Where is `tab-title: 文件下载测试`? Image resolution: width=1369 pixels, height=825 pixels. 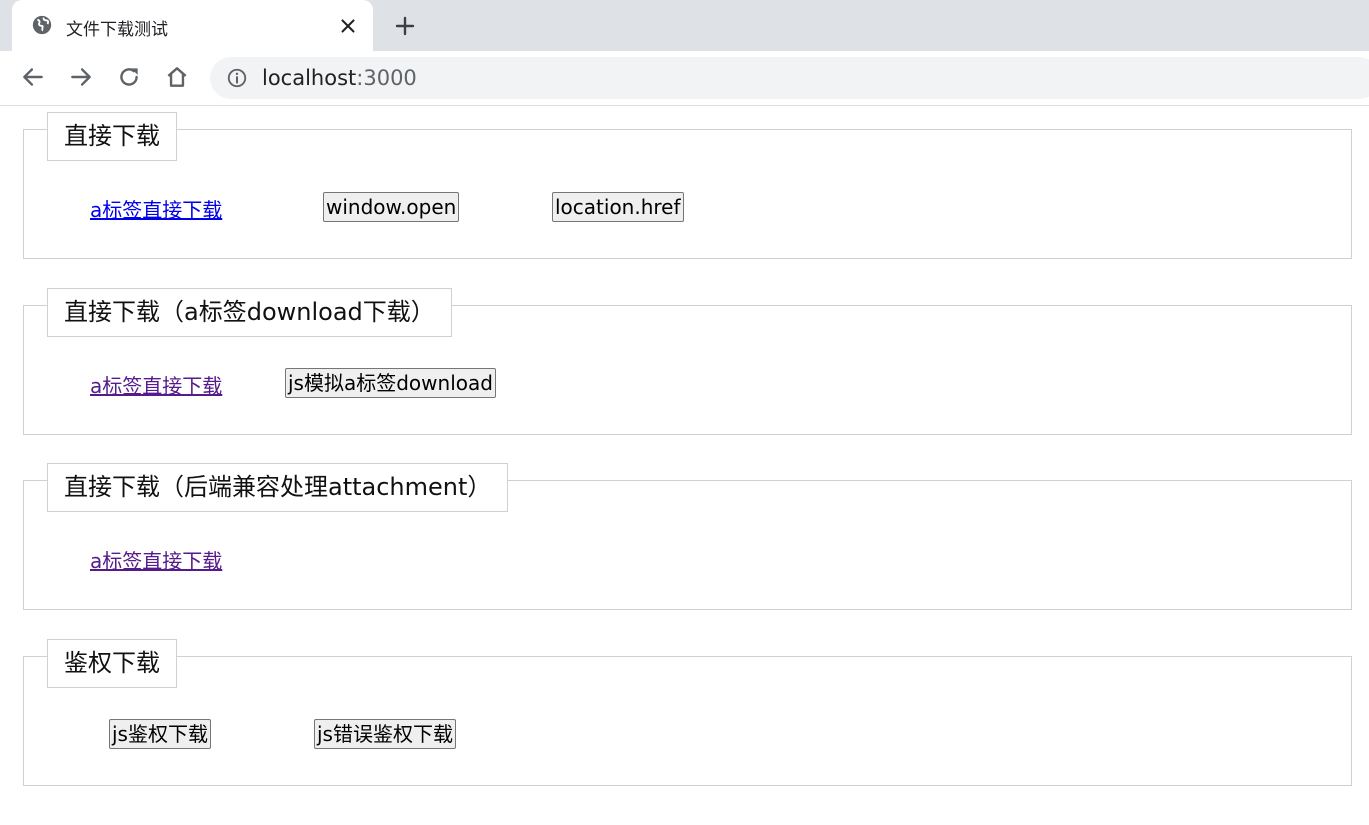 tab-title: 文件下载测试 is located at coordinates (117, 30).